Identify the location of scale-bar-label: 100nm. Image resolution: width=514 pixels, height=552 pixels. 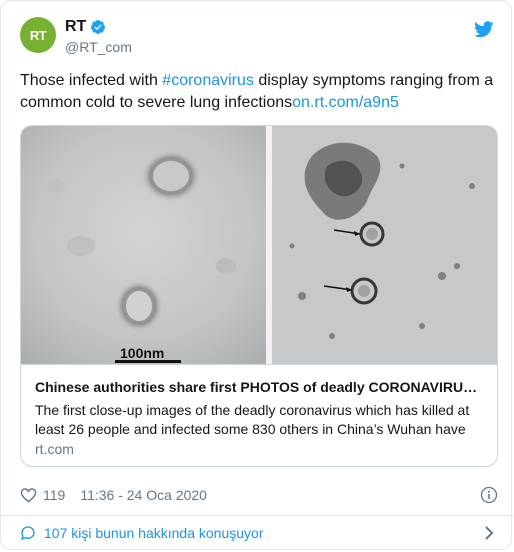
(142, 353).